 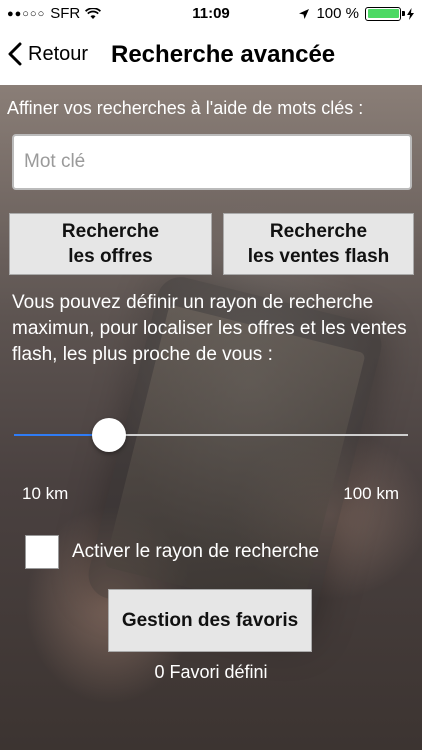 What do you see at coordinates (371, 493) in the screenshot?
I see `radius-max-label: 100 km` at bounding box center [371, 493].